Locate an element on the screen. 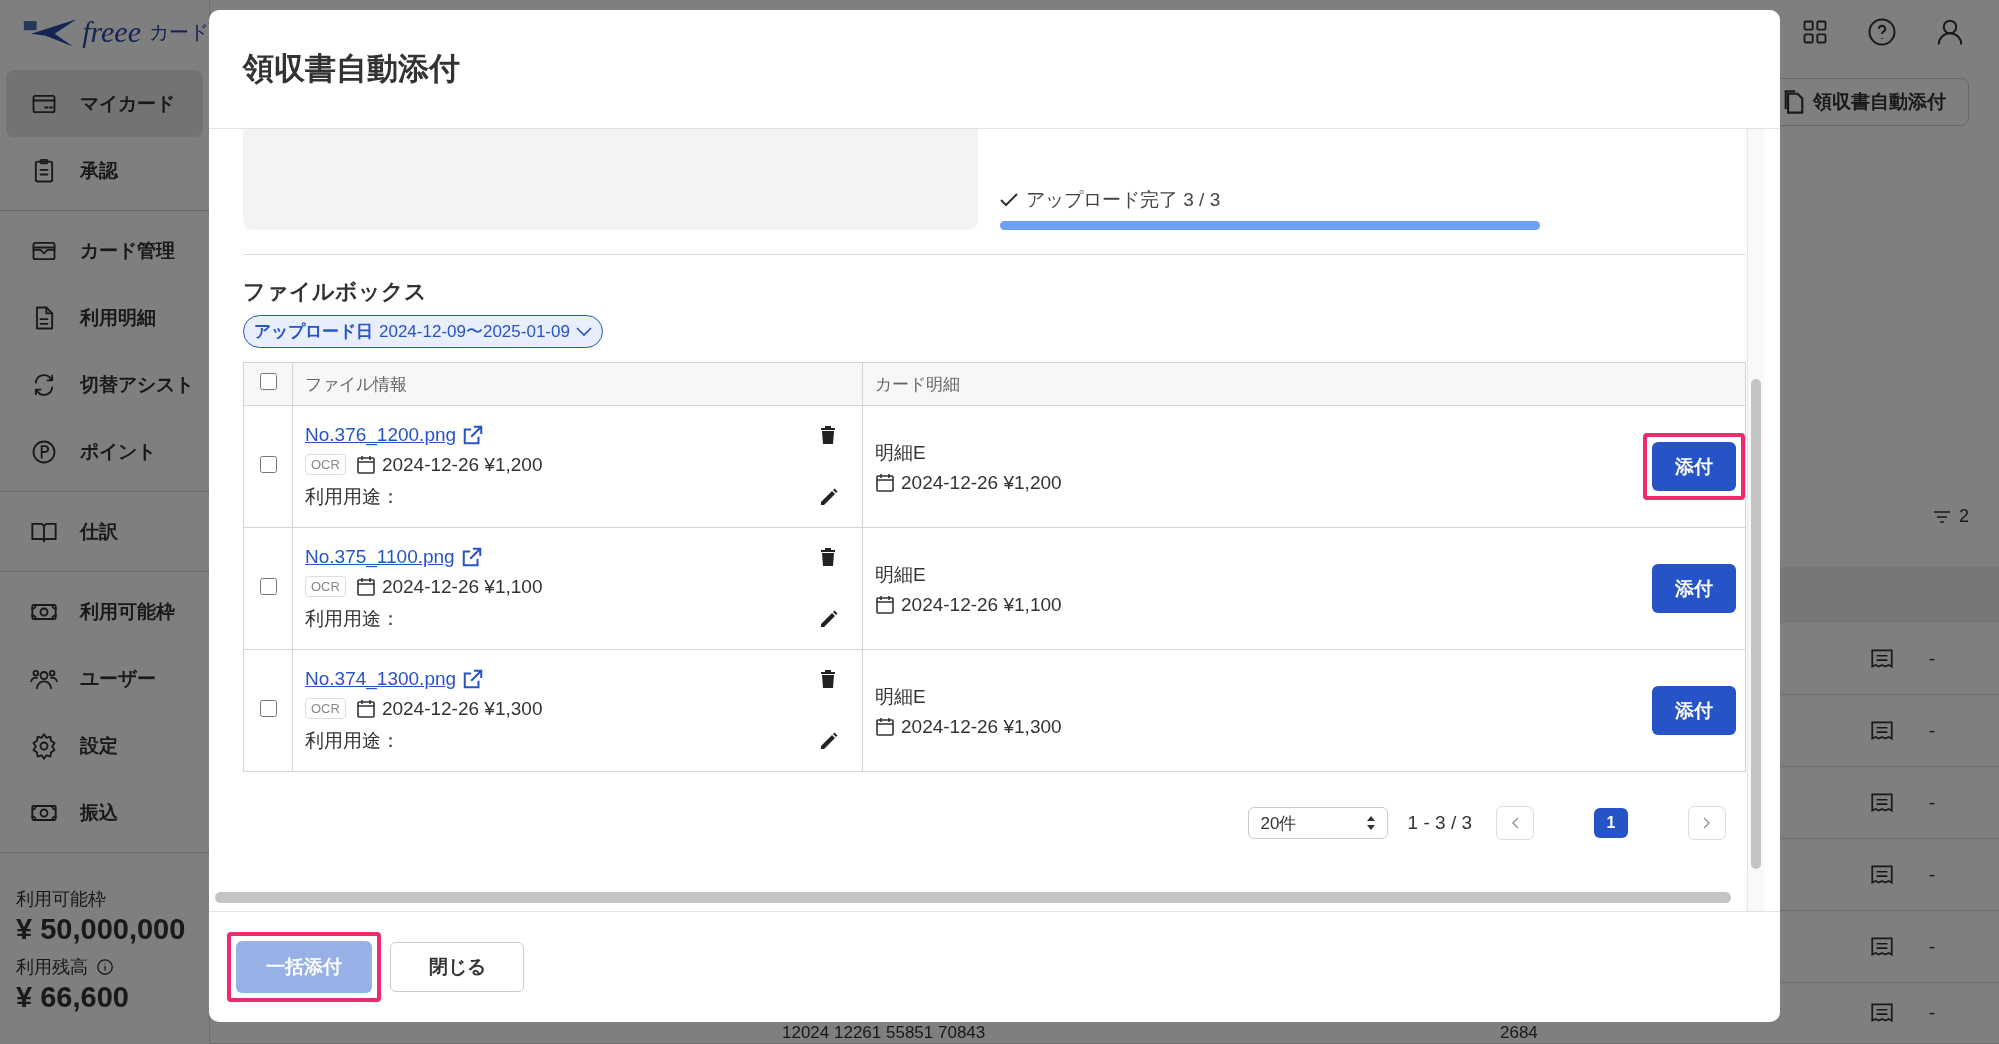 The height and width of the screenshot is (1044, 1999). filter-icon is located at coordinates (1942, 516).